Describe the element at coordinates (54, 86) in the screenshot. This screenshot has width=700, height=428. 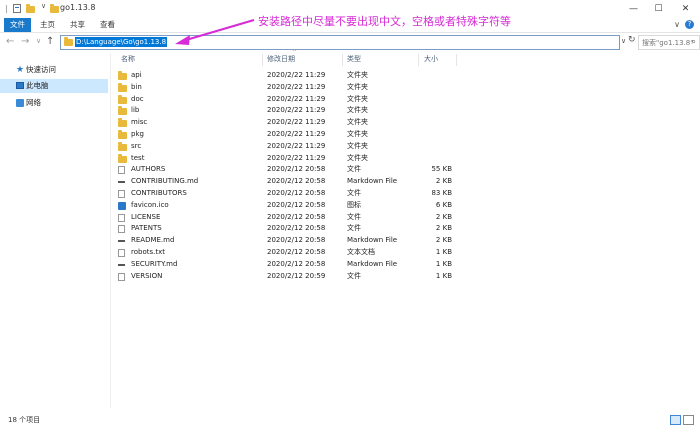
I see `sidebar-item-this-pc: 此电脑` at that location.